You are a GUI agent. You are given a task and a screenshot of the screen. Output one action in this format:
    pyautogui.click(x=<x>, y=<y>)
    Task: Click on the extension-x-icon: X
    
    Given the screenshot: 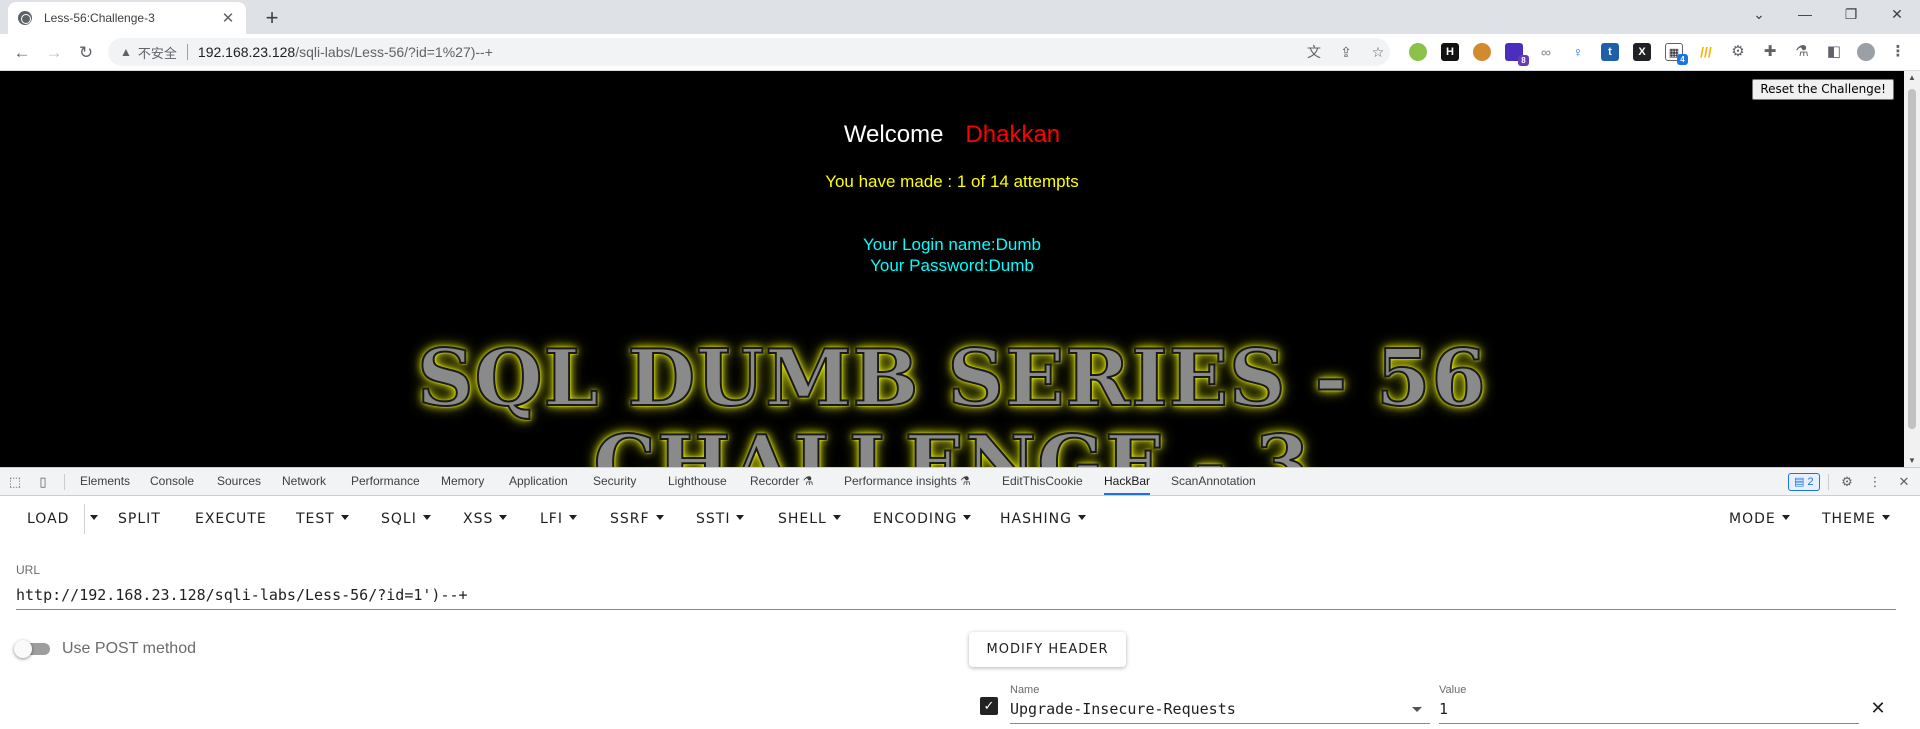 What is the action you would take?
    pyautogui.click(x=1642, y=52)
    